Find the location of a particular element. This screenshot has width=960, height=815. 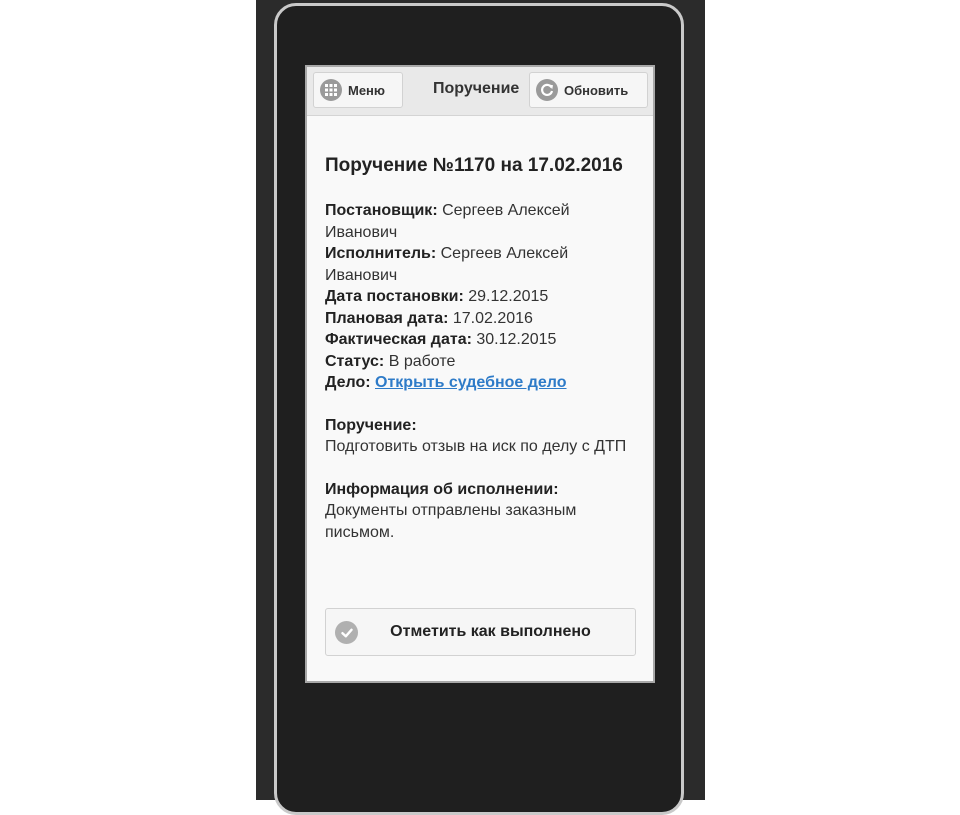

execution-label: Информация об исполнении: is located at coordinates (442, 489).